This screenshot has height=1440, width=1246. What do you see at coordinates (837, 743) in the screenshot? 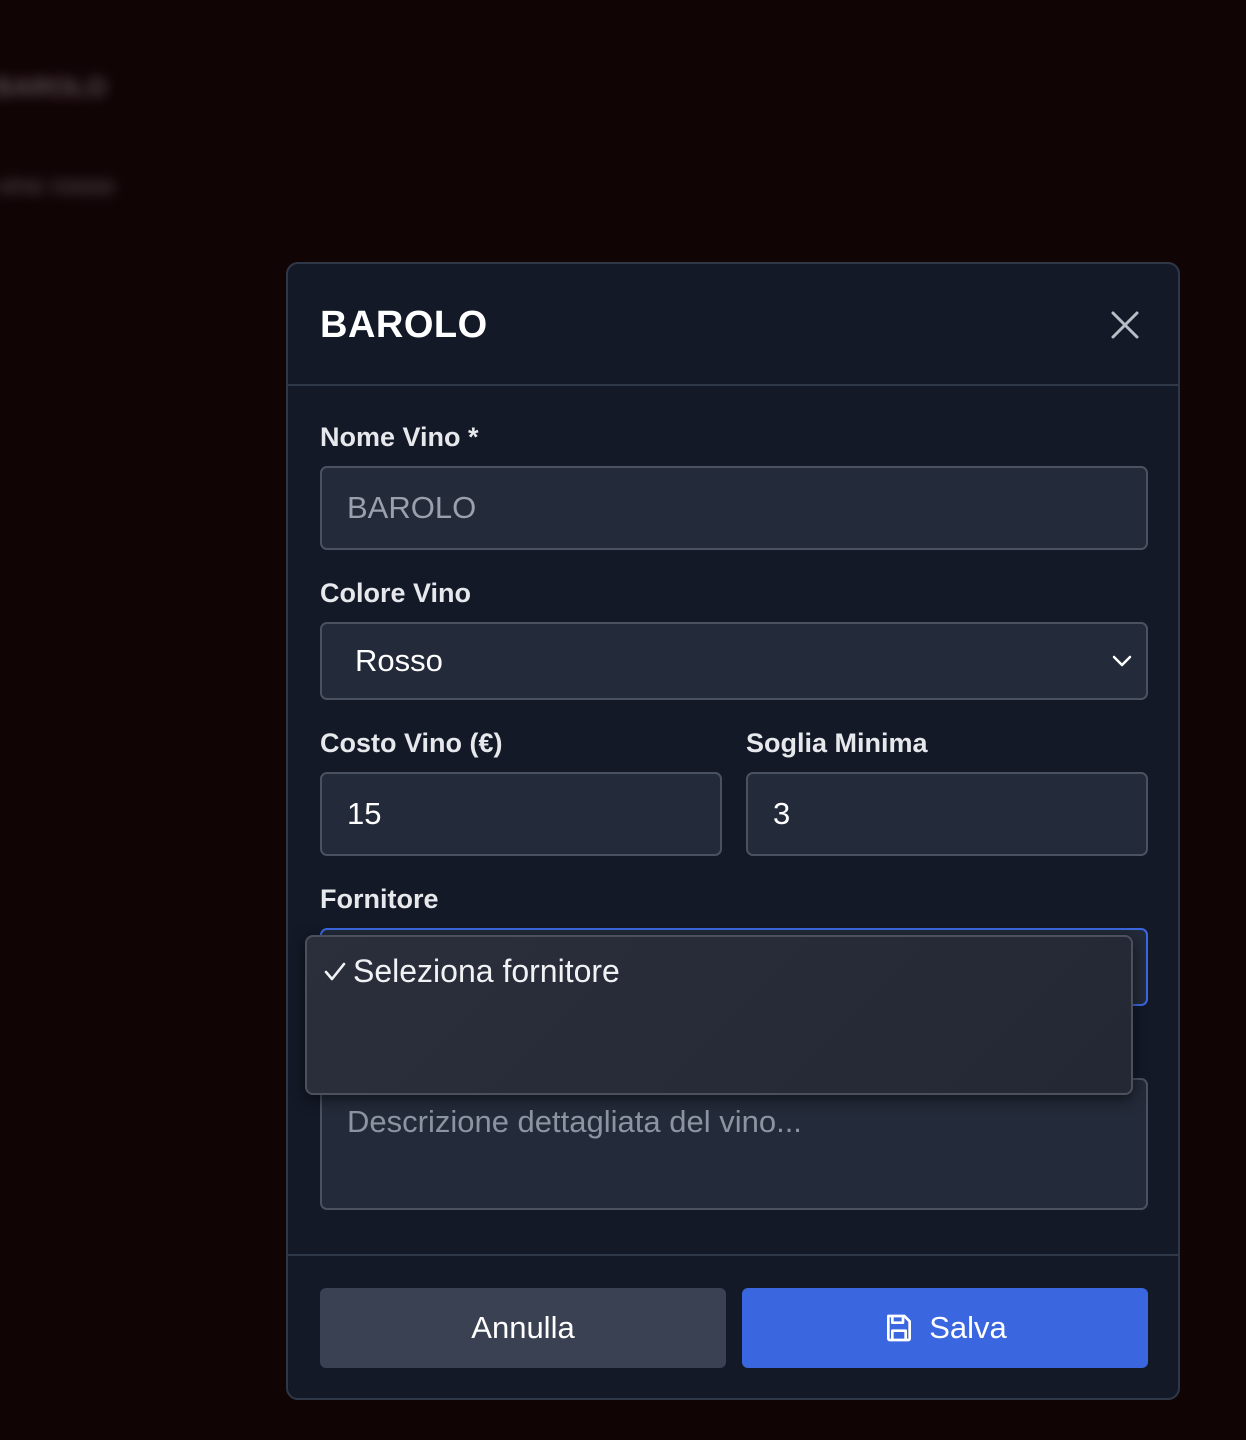
I see `soglia-minima-label: Soglia Minima` at bounding box center [837, 743].